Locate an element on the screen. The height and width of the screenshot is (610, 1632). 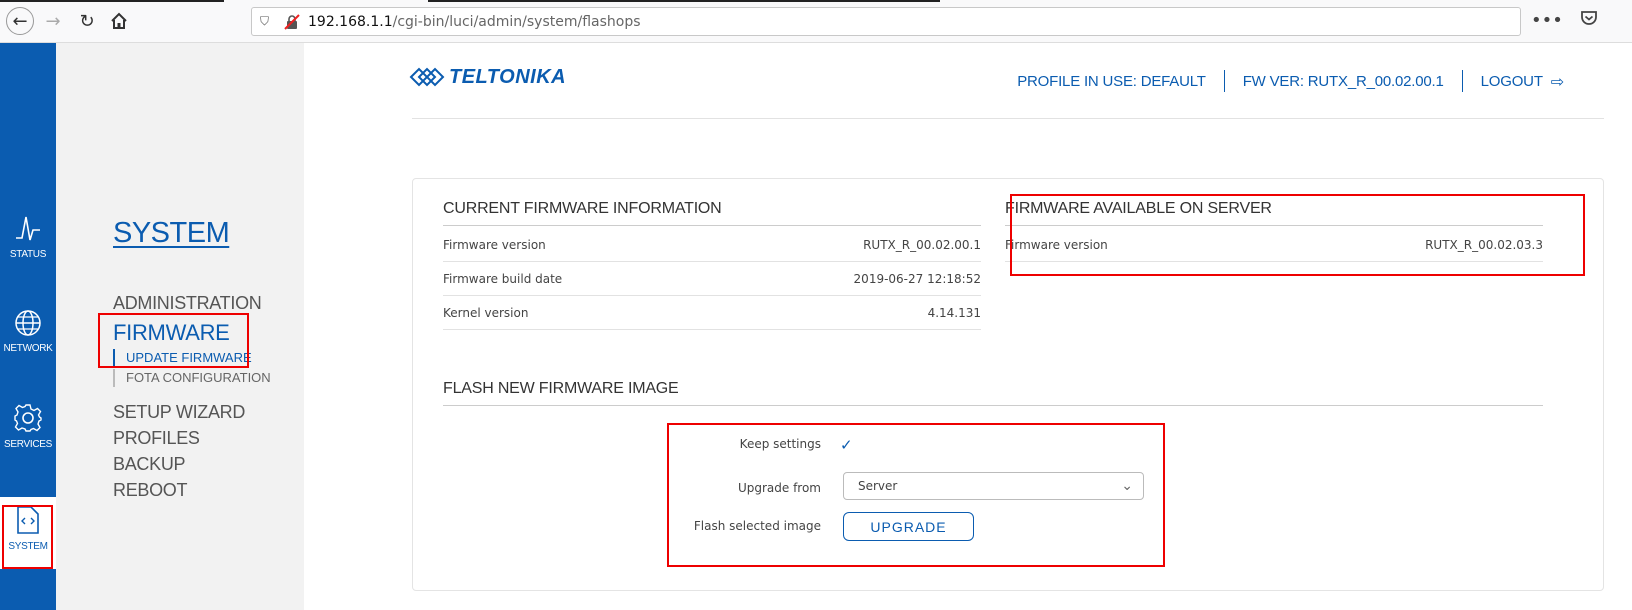
submenu-item-profiles: PROFILES is located at coordinates (156, 438).